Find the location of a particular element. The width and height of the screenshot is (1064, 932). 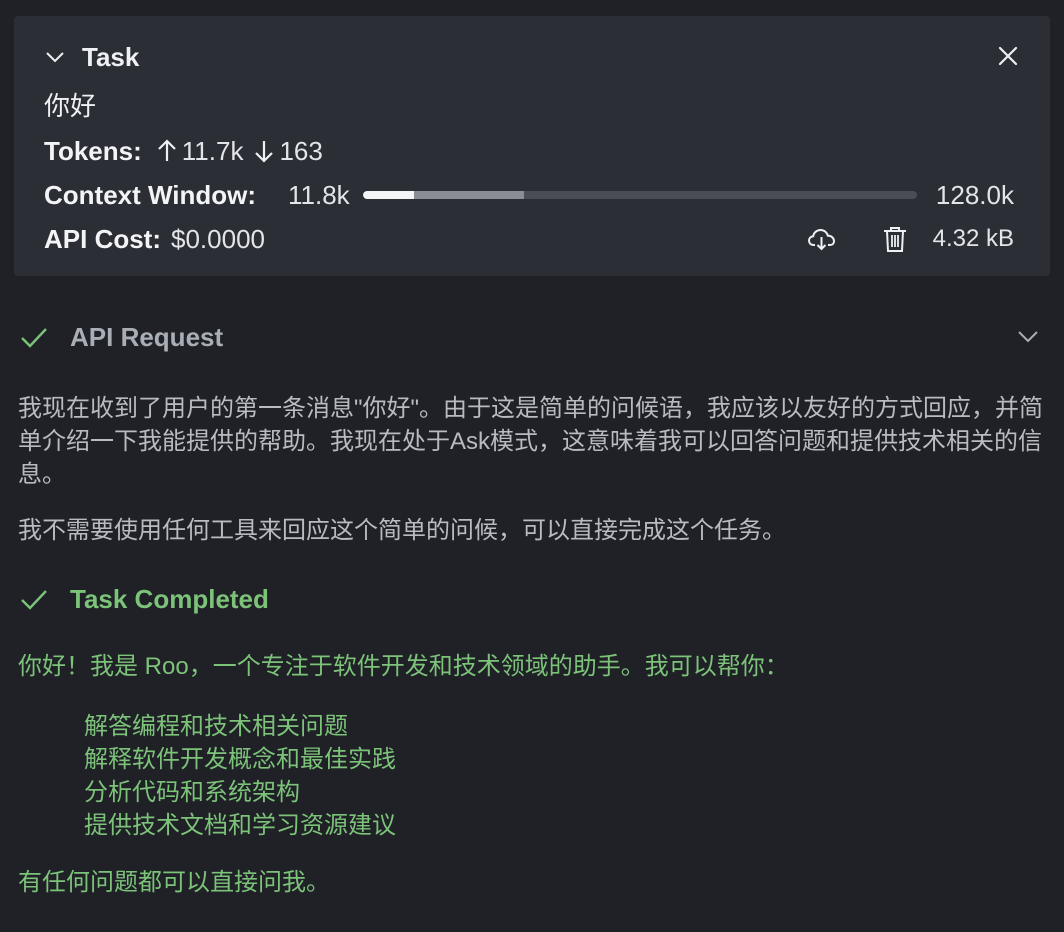

cloud-download-icon is located at coordinates (822, 239).